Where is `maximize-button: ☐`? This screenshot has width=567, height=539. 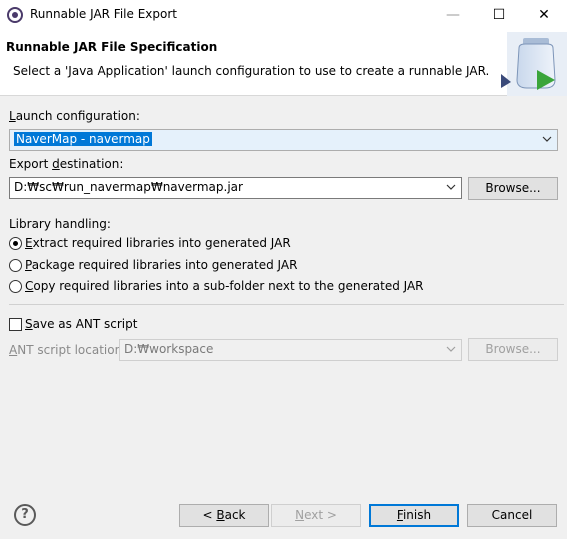
maximize-button: ☐ is located at coordinates (499, 15).